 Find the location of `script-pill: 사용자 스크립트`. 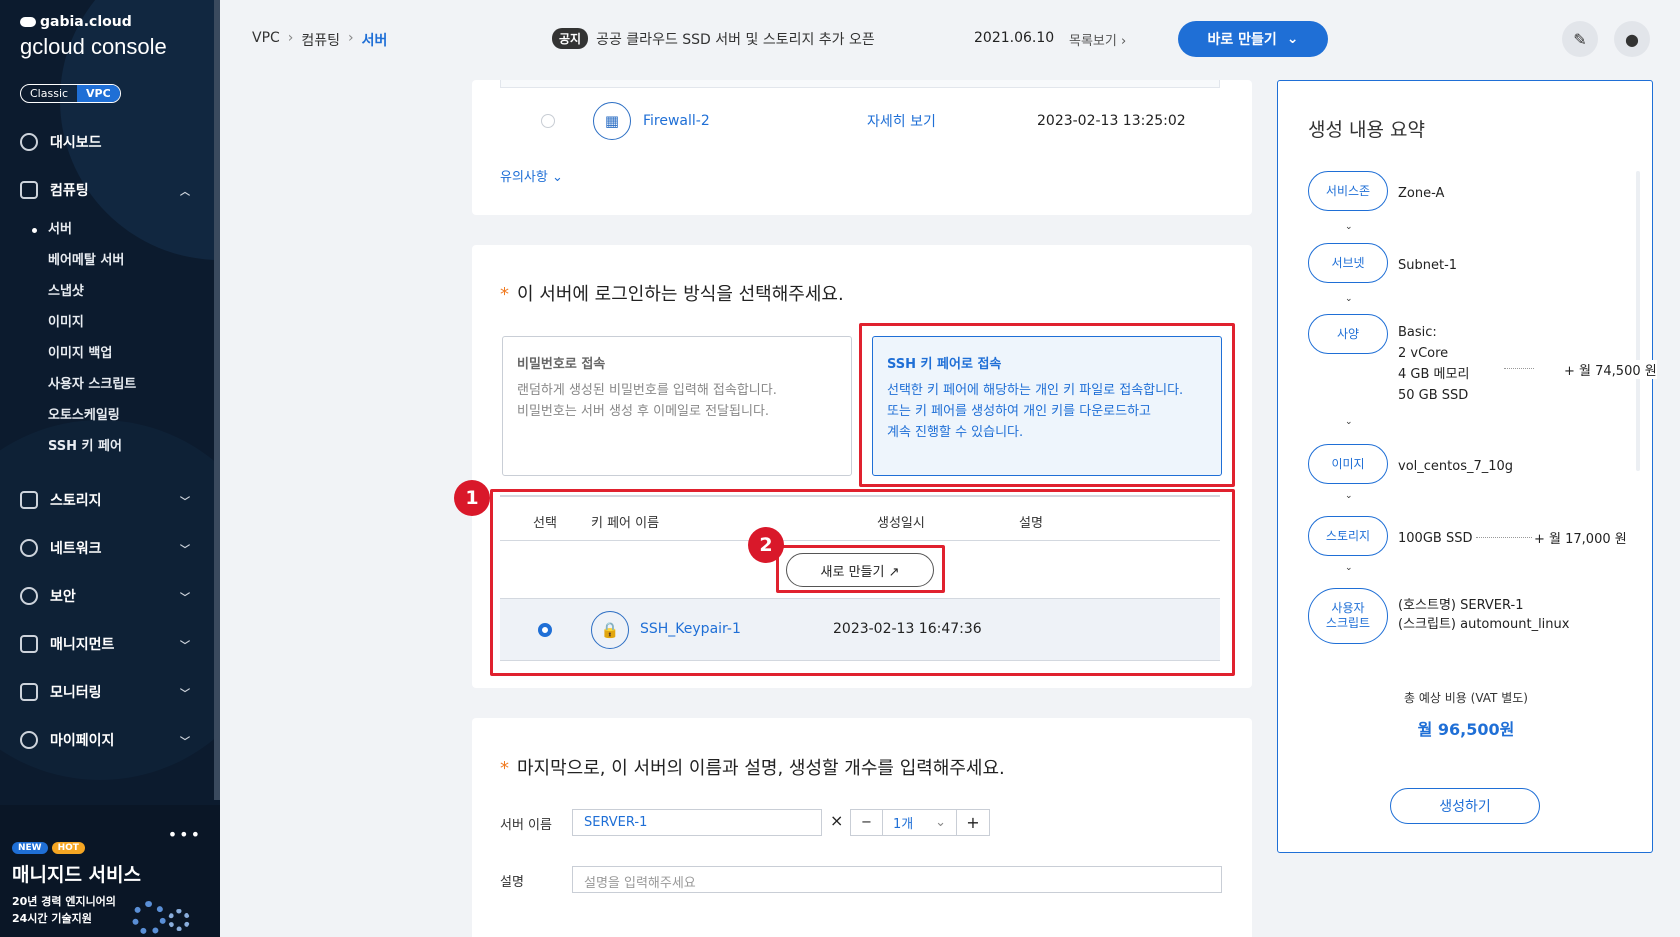

script-pill: 사용자 스크립트 is located at coordinates (1348, 616).